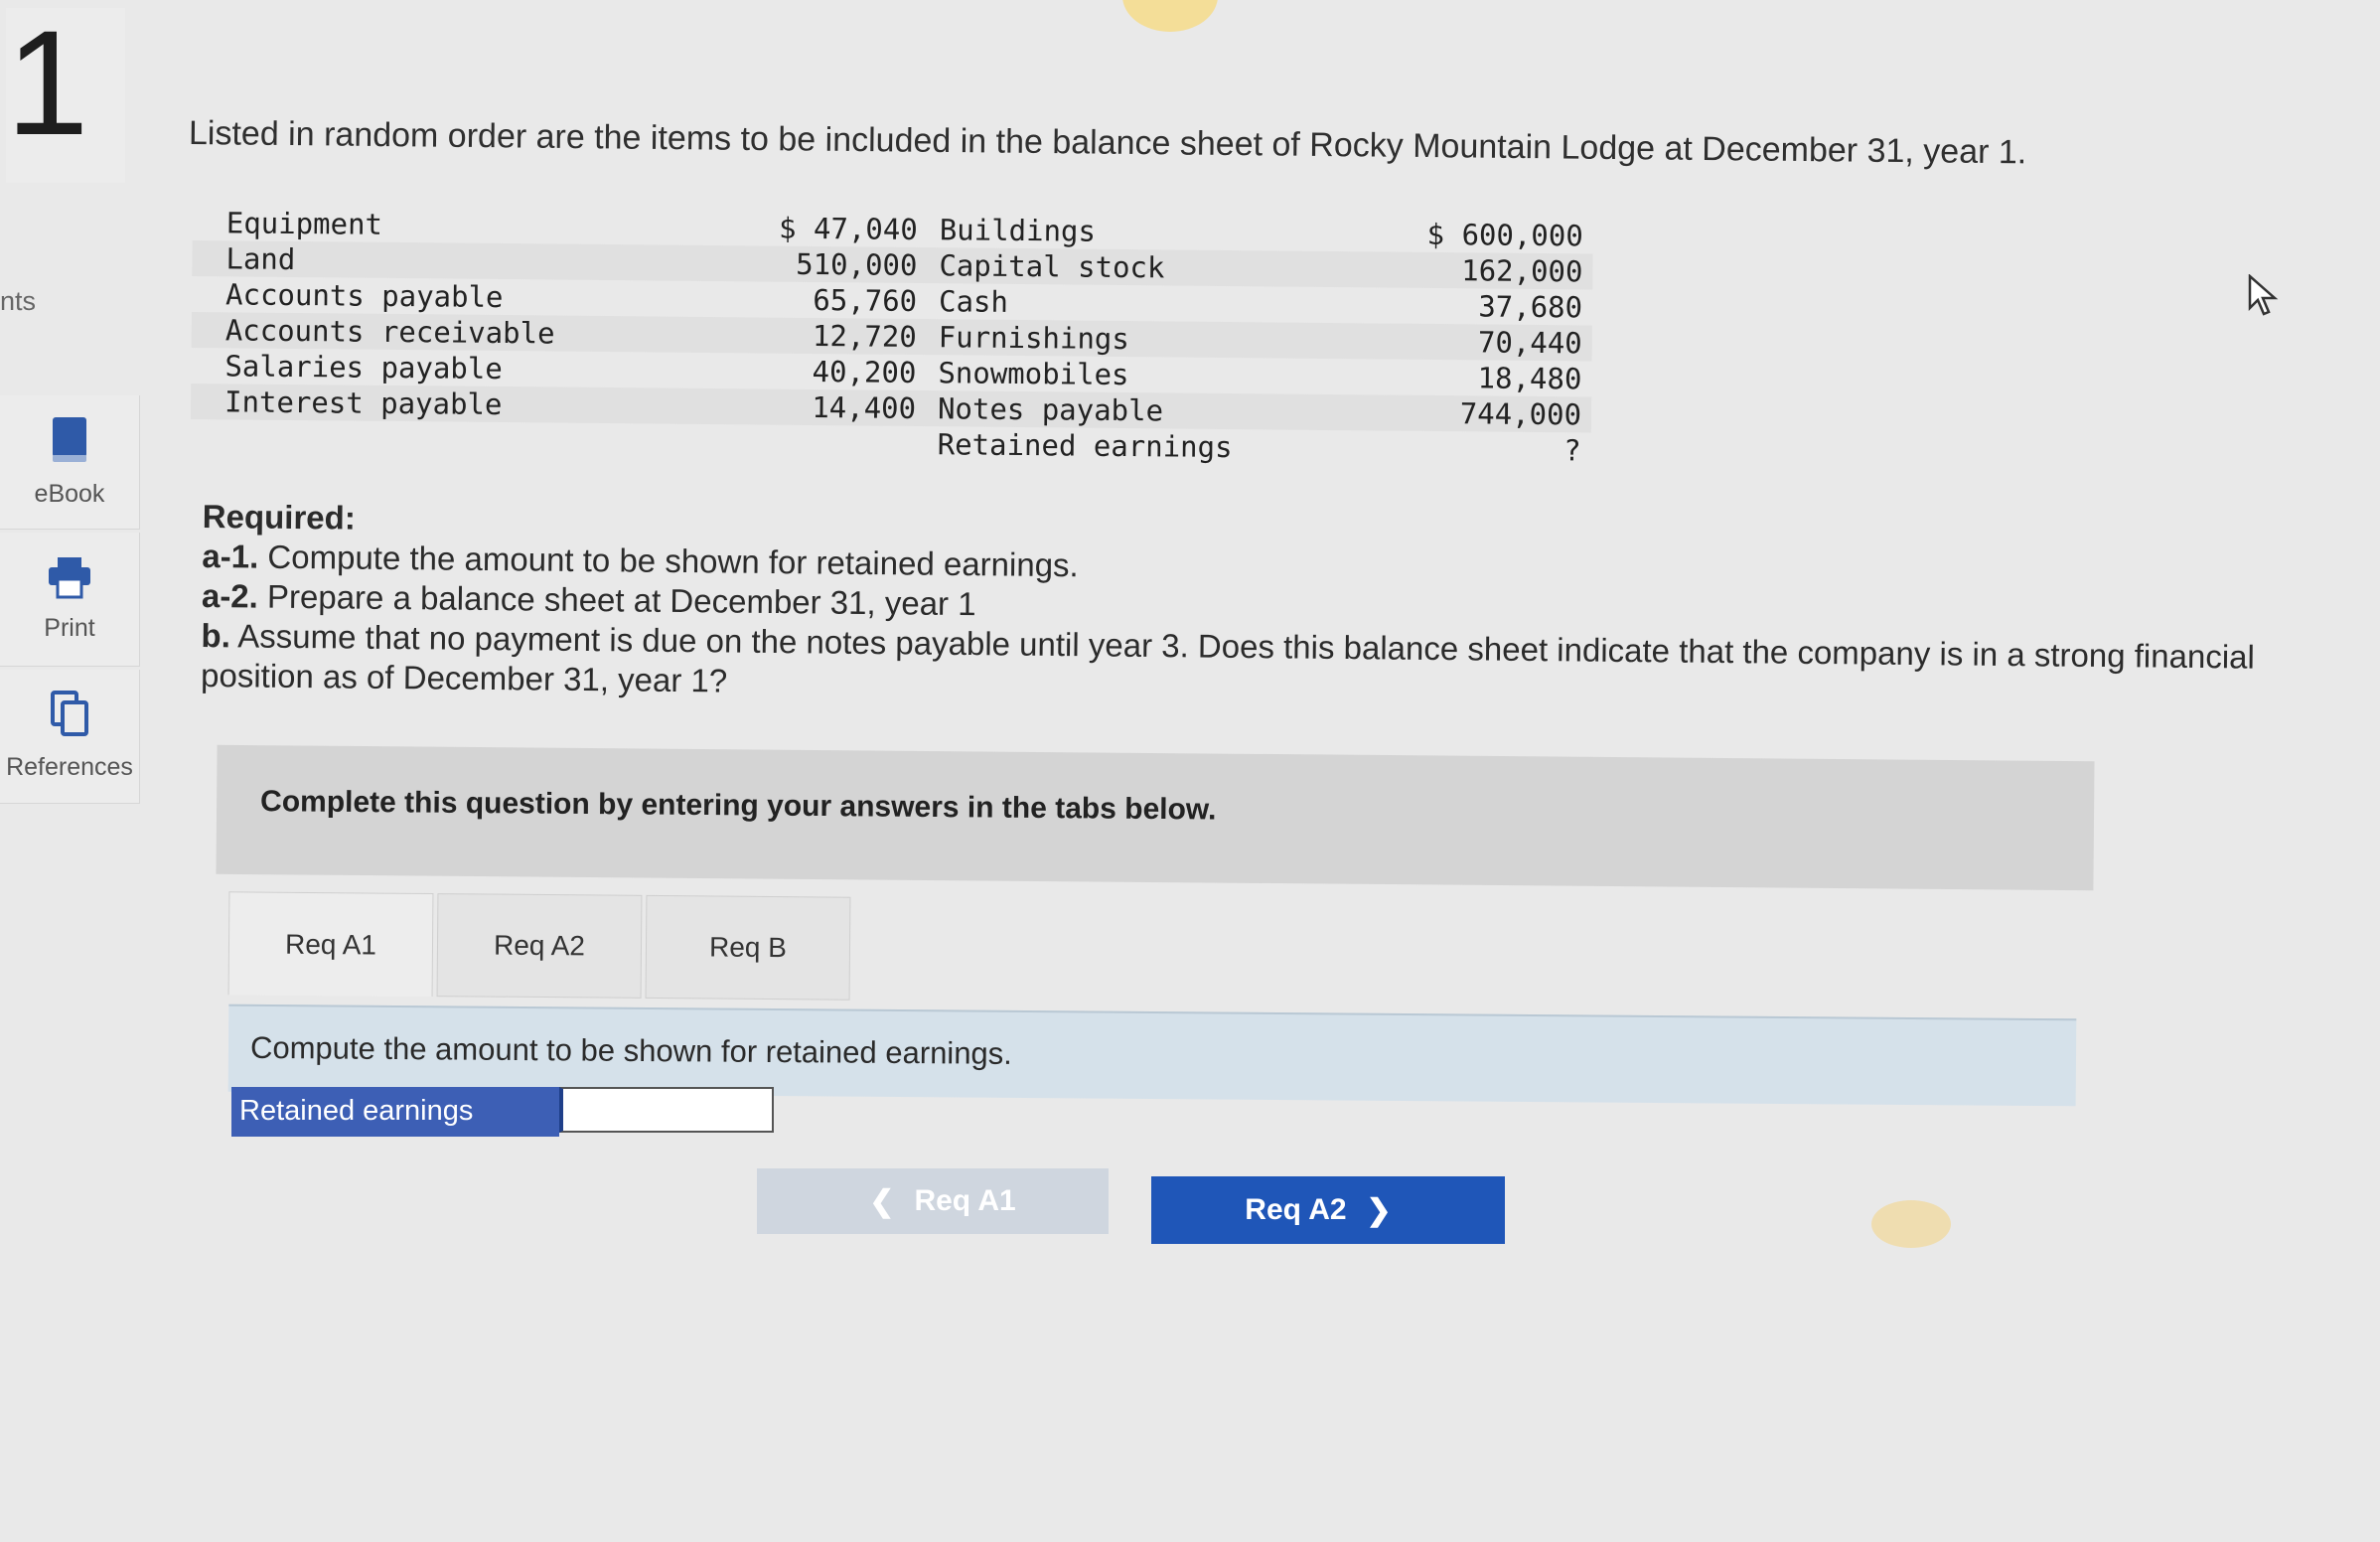 The image size is (2380, 1542). I want to click on printer-icon, so click(70, 580).